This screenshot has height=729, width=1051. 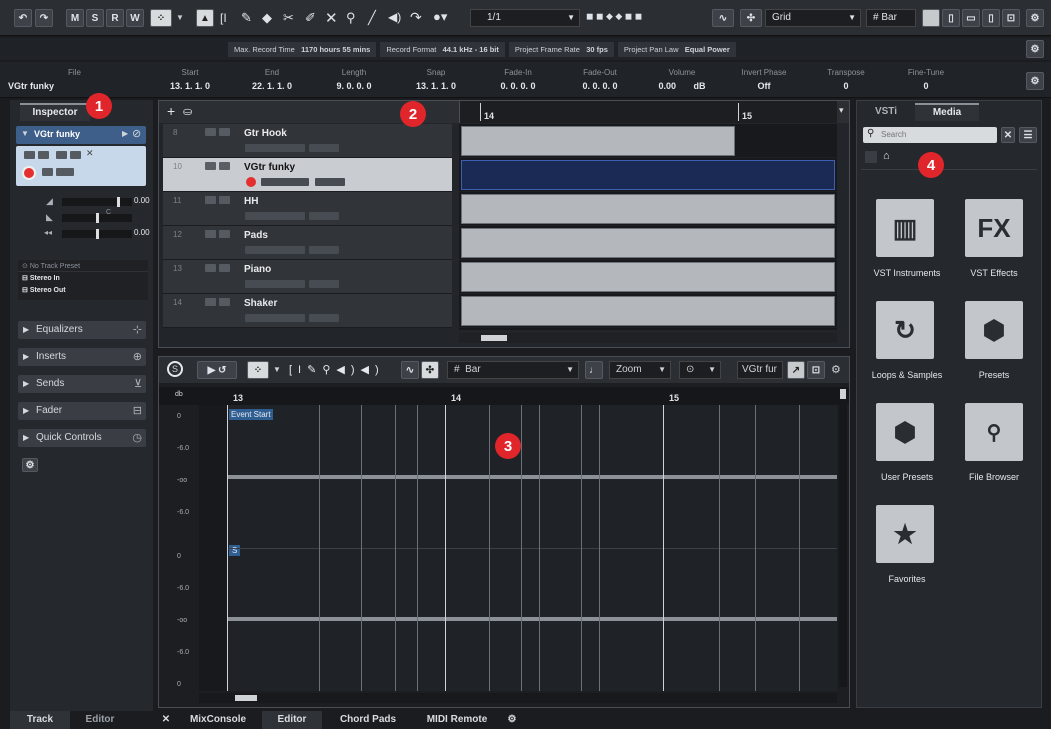 What do you see at coordinates (115, 18) in the screenshot?
I see `read-button: R` at bounding box center [115, 18].